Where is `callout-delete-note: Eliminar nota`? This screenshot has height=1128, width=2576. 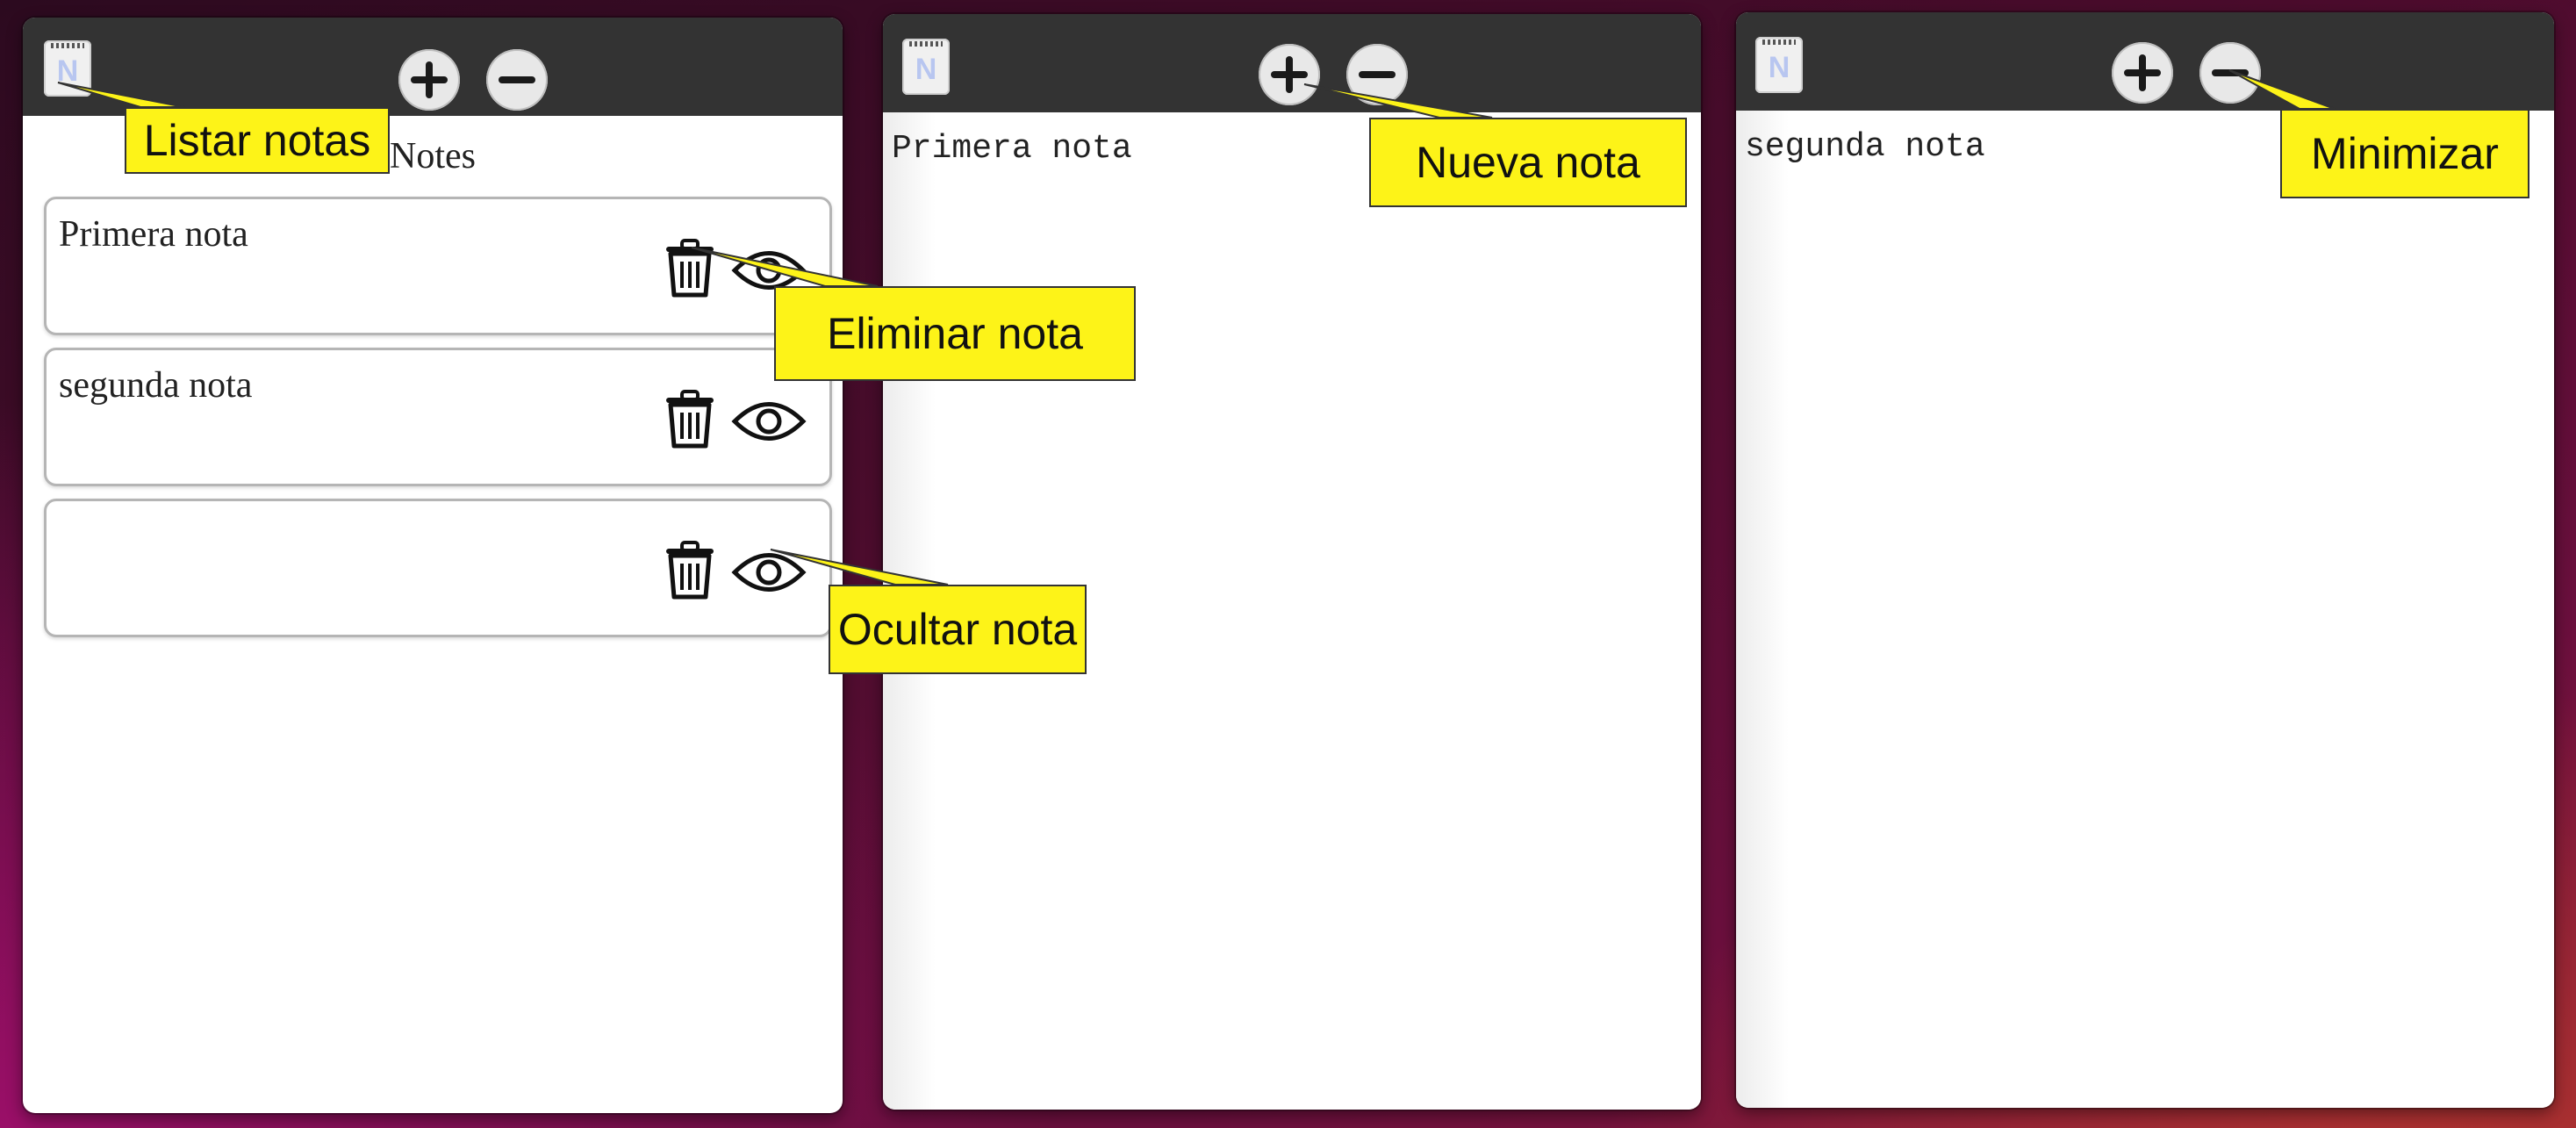
callout-delete-note: Eliminar nota is located at coordinates (955, 333).